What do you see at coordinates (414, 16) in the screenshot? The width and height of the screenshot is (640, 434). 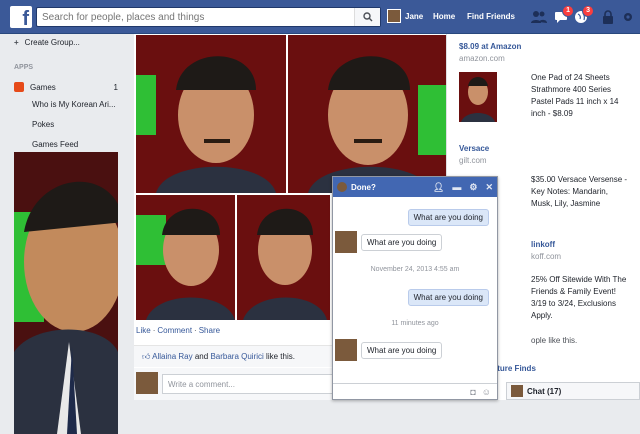 I see `user-name: Jane` at bounding box center [414, 16].